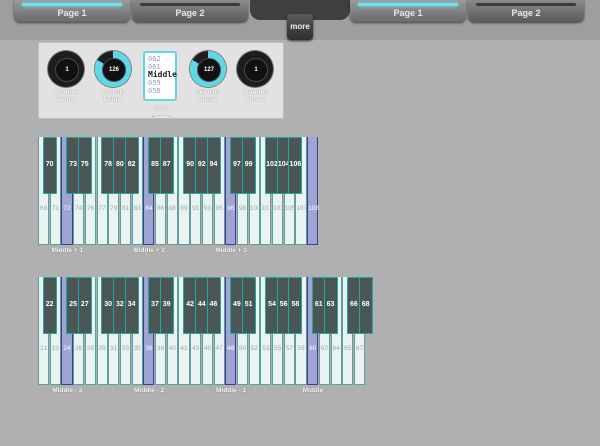  I want to click on knob-value: 126, so click(114, 70).